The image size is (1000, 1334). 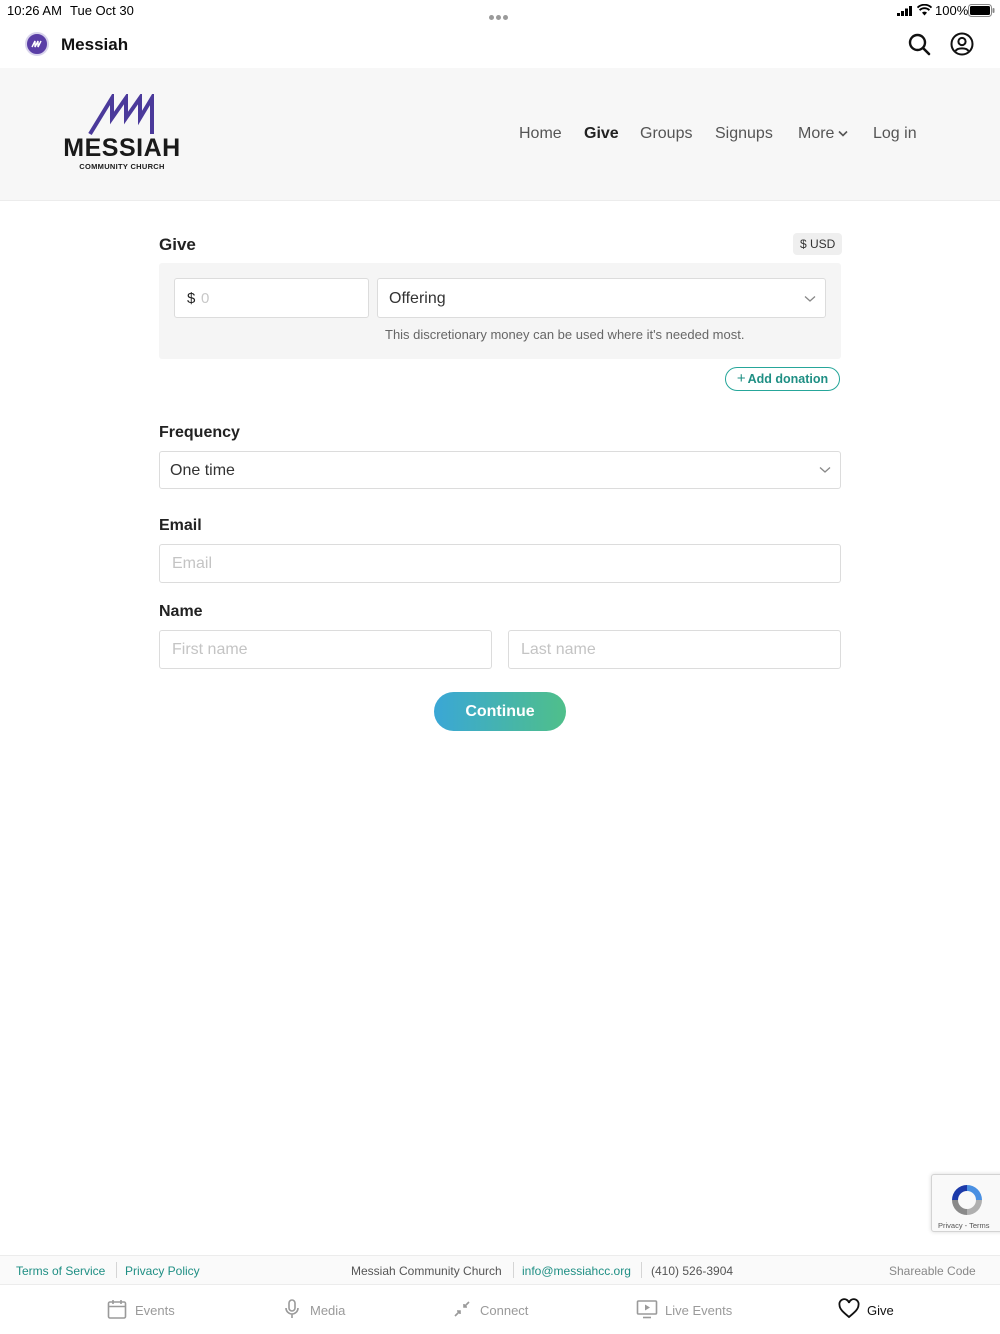 I want to click on account-icon, so click(x=962, y=44).